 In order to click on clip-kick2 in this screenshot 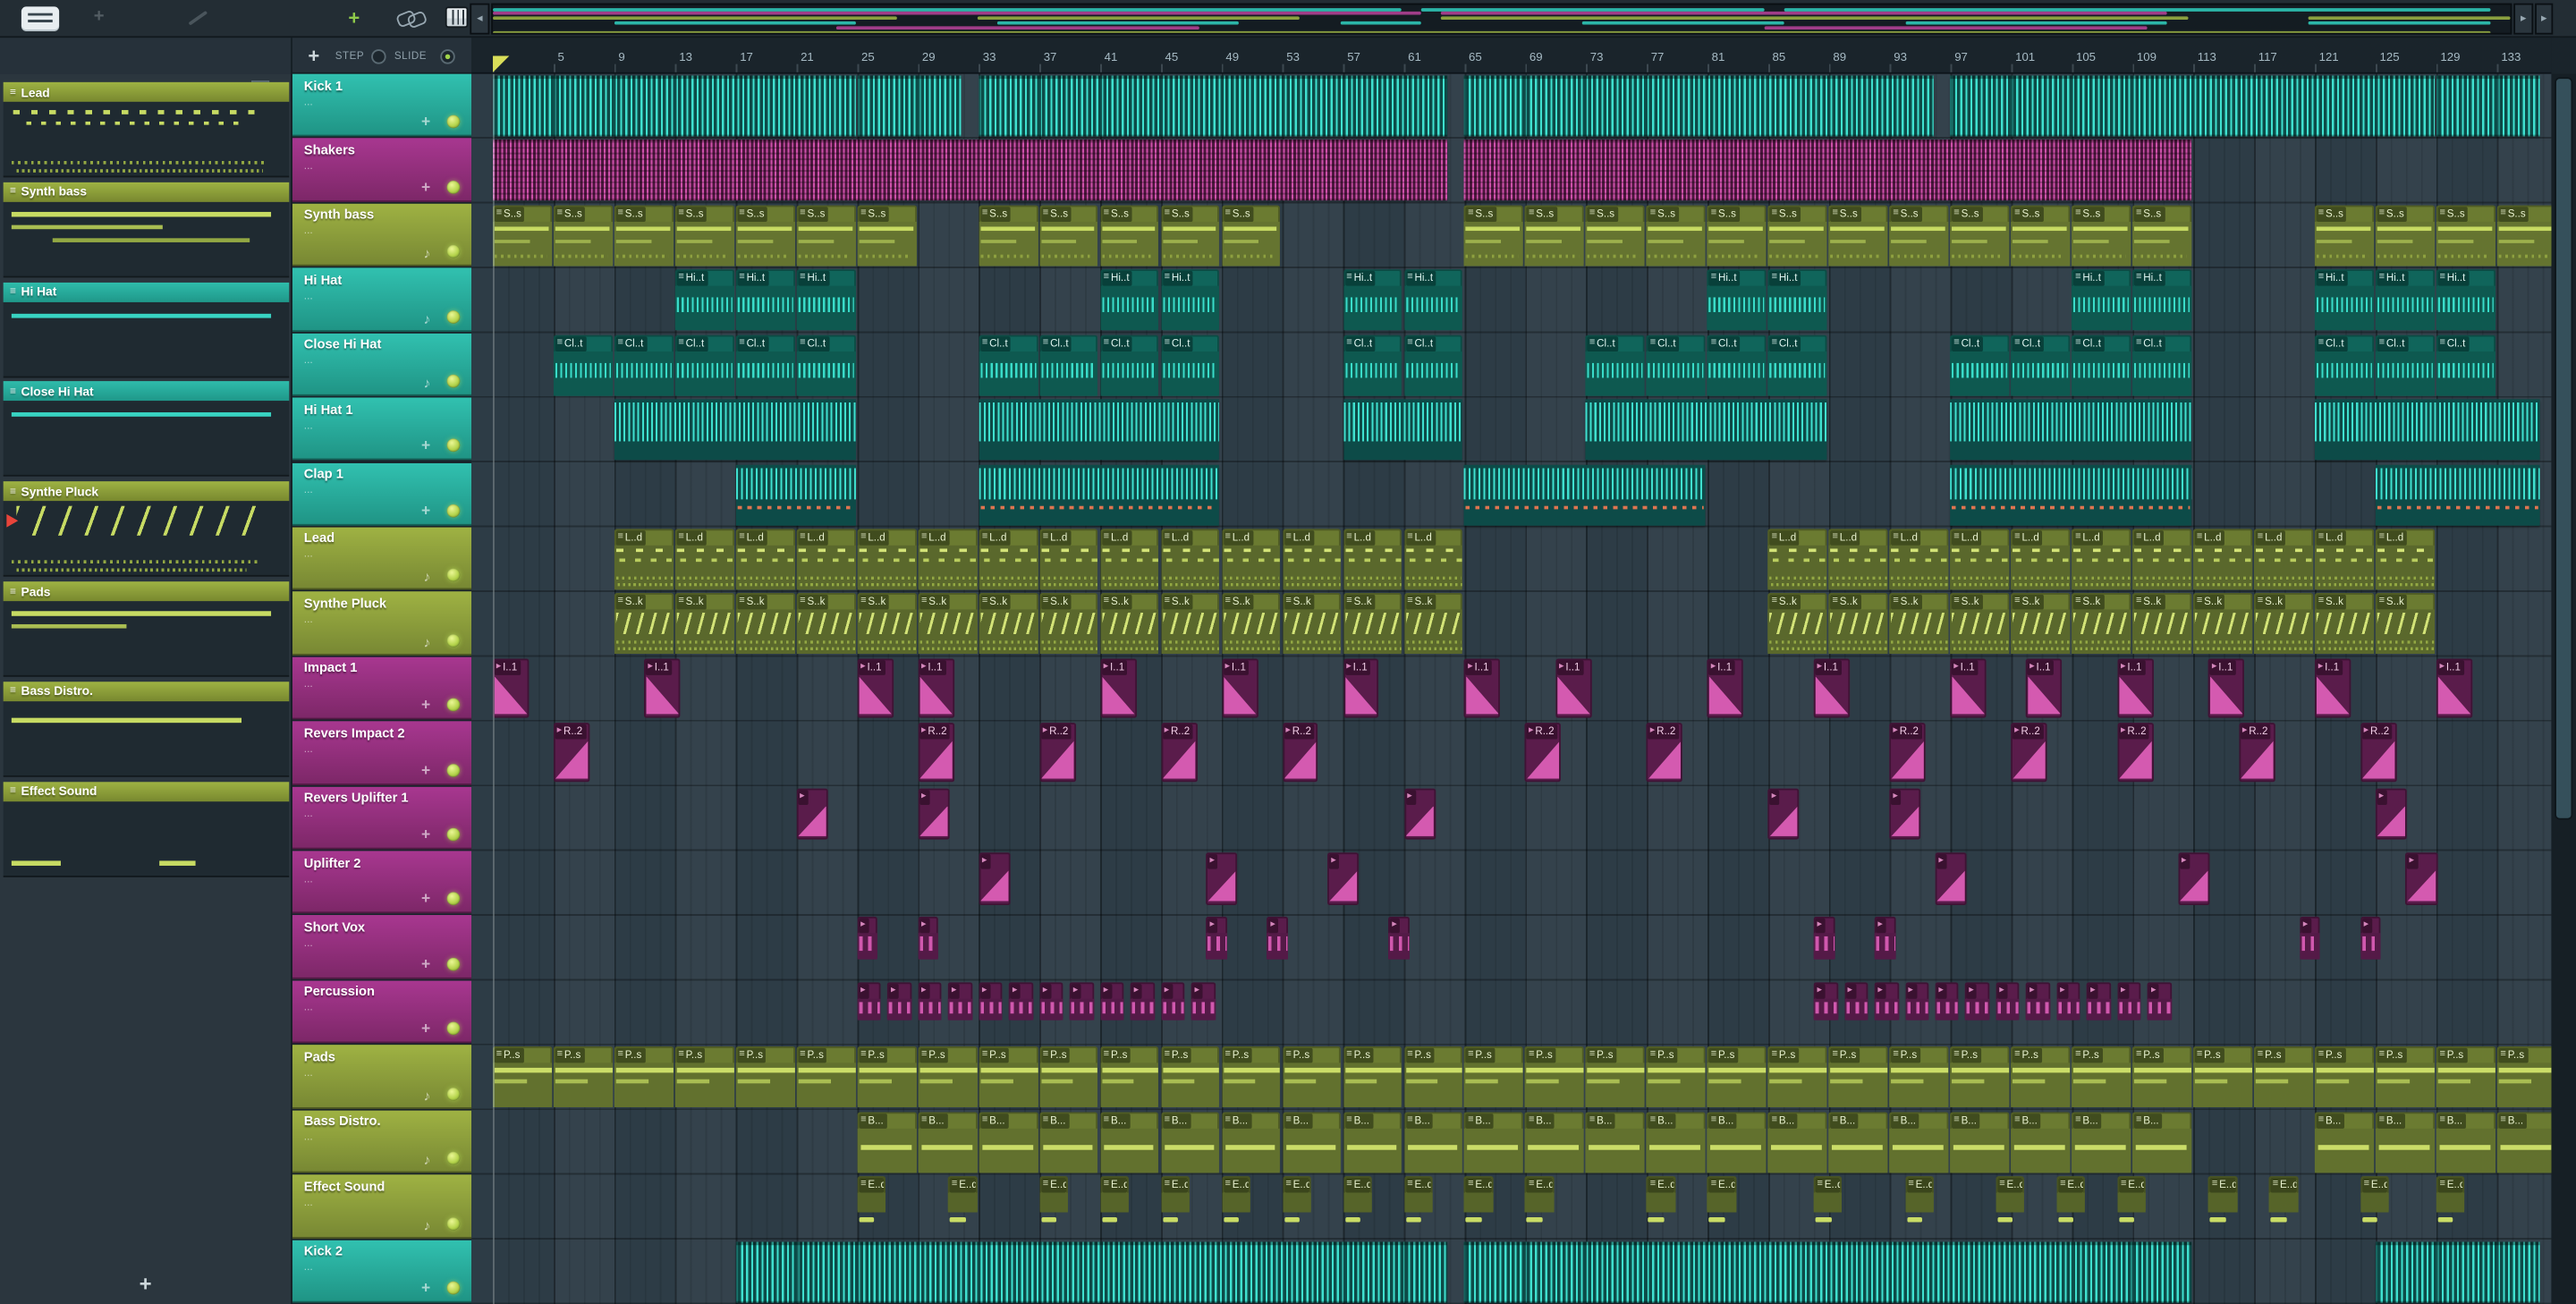, I will do `click(2458, 1271)`.